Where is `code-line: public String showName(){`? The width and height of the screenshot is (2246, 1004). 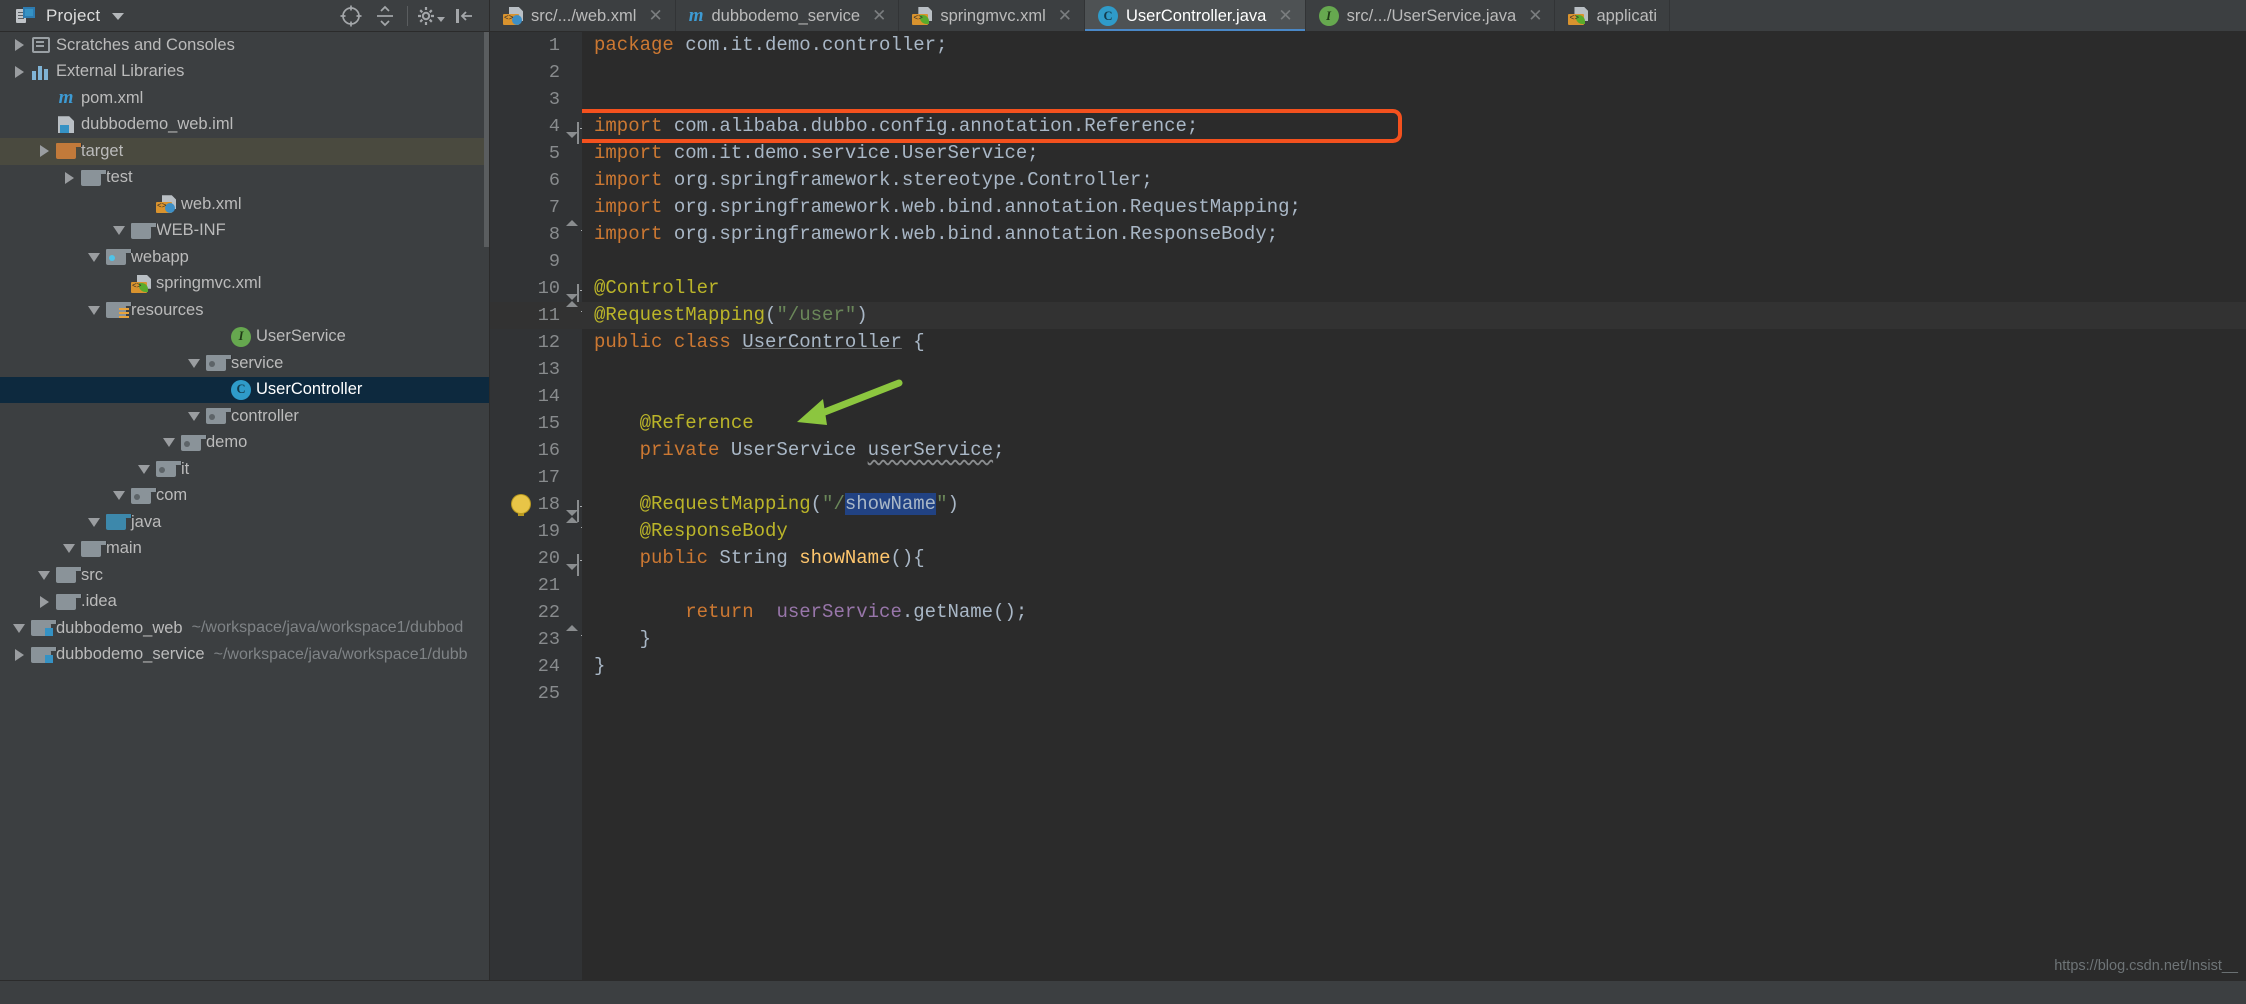
code-line: public String showName(){ is located at coordinates (1414, 558).